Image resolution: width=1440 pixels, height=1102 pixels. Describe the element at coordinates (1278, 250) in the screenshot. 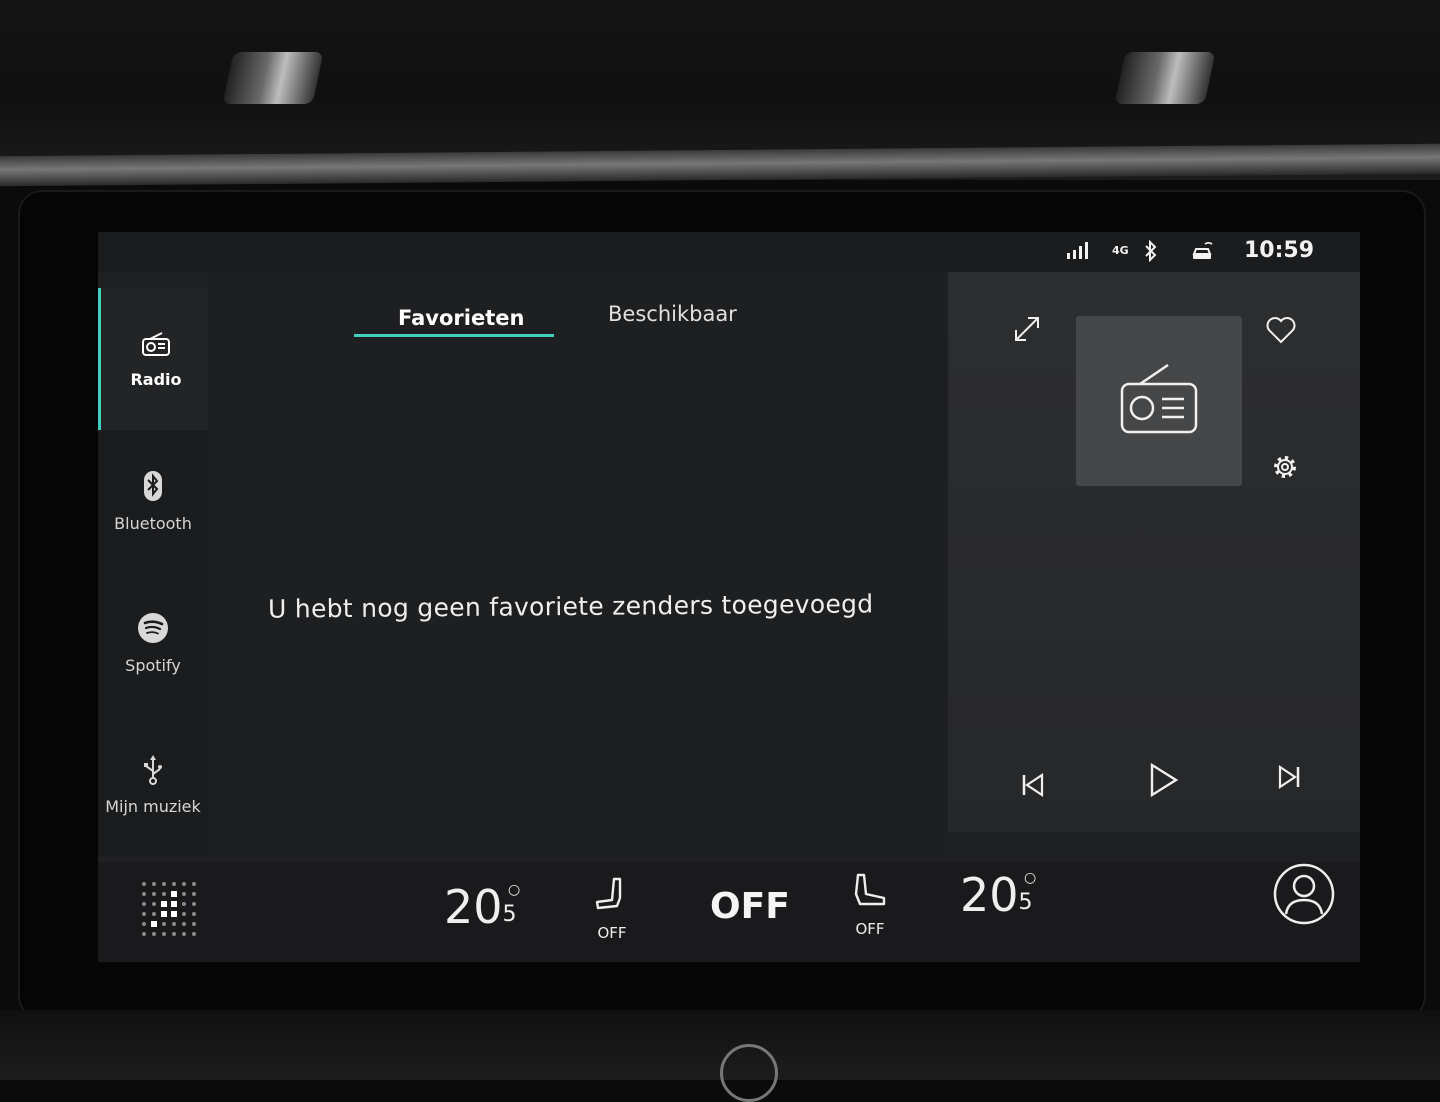

I see `clock: 10:59` at that location.